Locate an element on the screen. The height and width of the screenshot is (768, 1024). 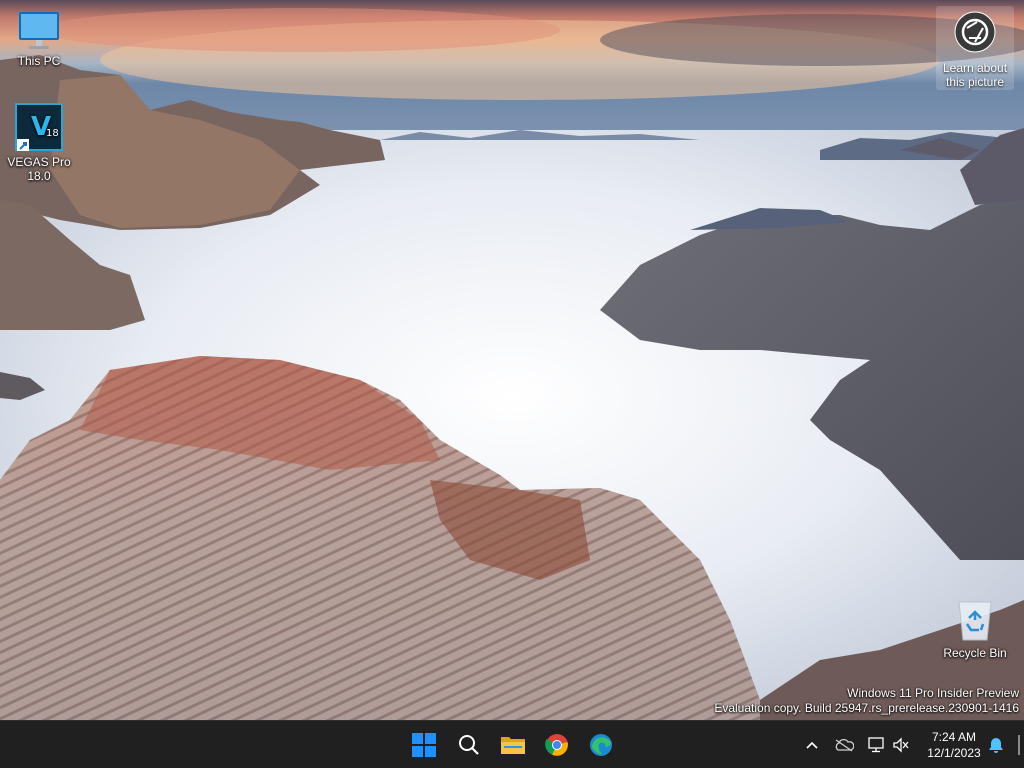
network-icon is located at coordinates (876, 745).